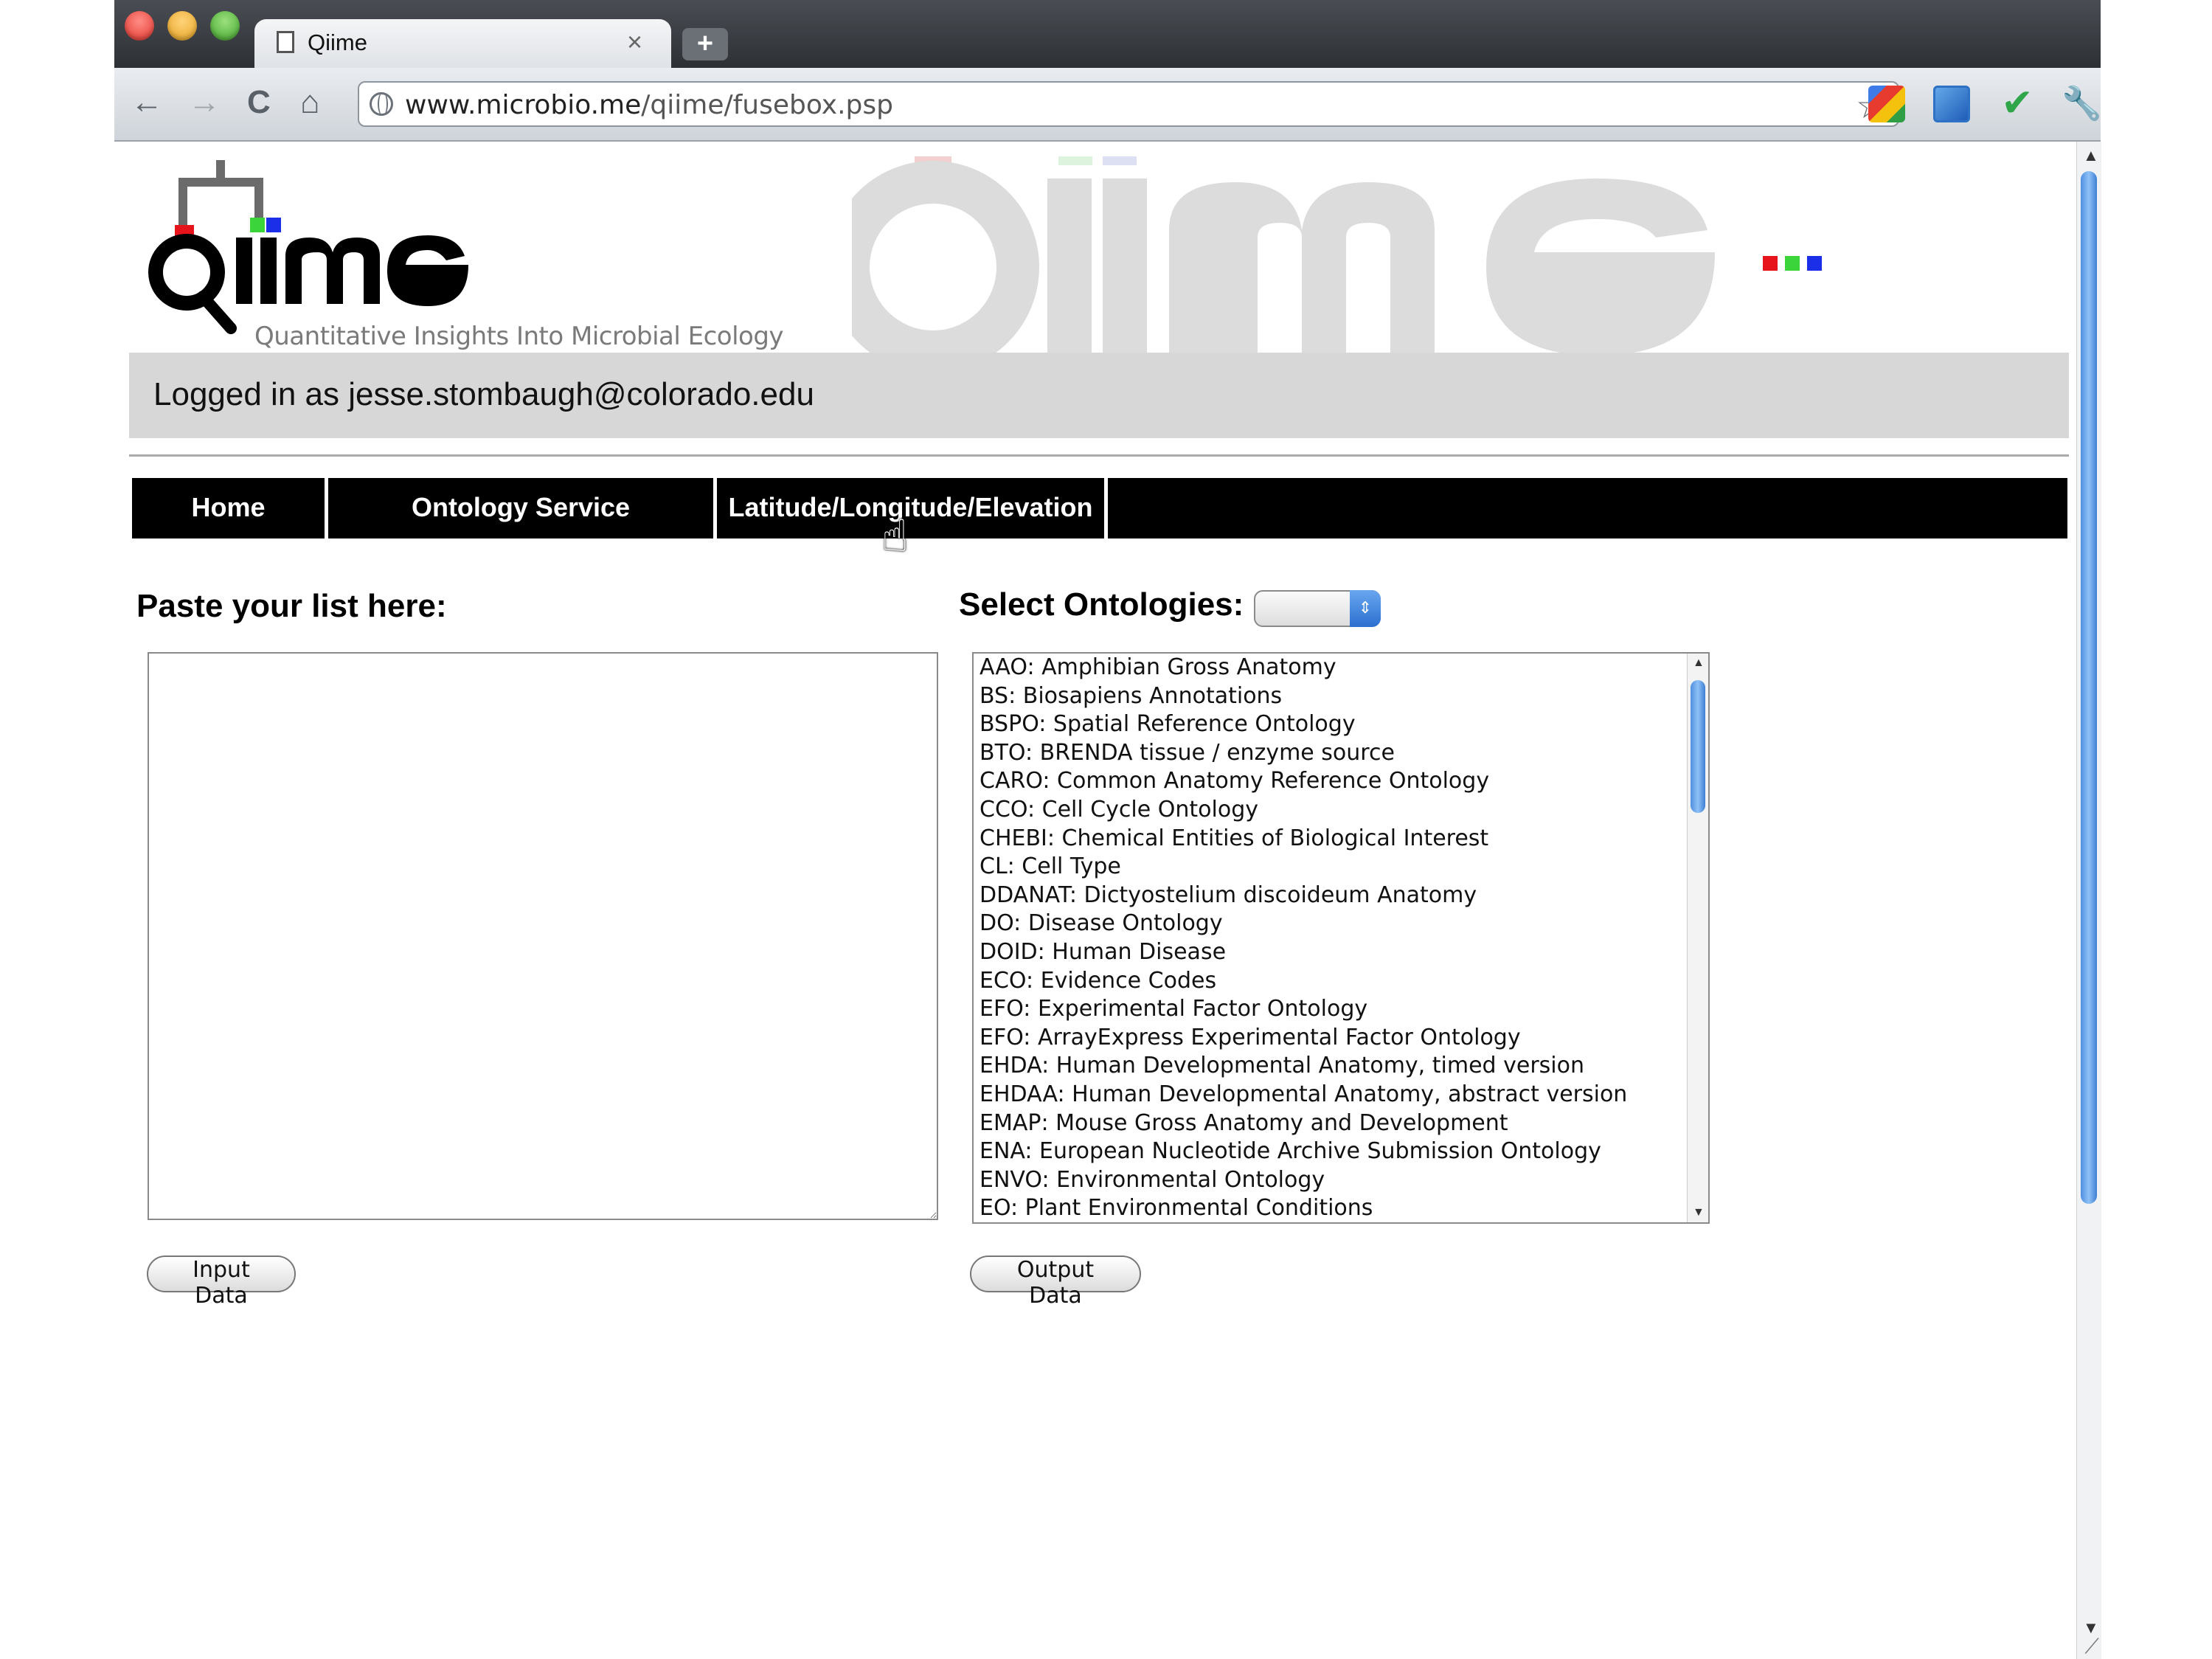  I want to click on ontology-option: EFO: Experimental Factor Ontology, so click(1341, 1009).